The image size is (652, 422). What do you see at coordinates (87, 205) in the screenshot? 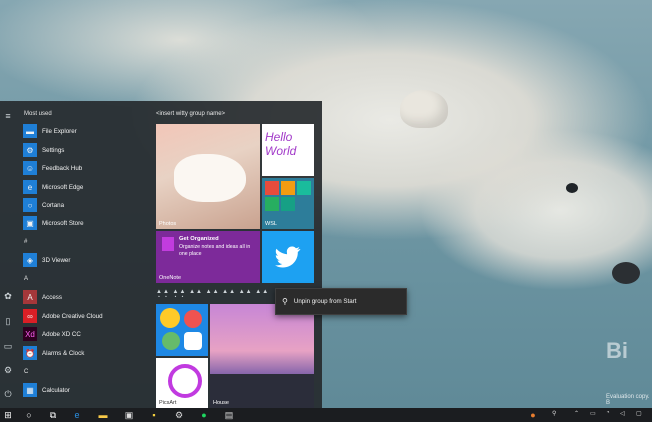
I see `app-cortana: ○ Cortana` at bounding box center [87, 205].